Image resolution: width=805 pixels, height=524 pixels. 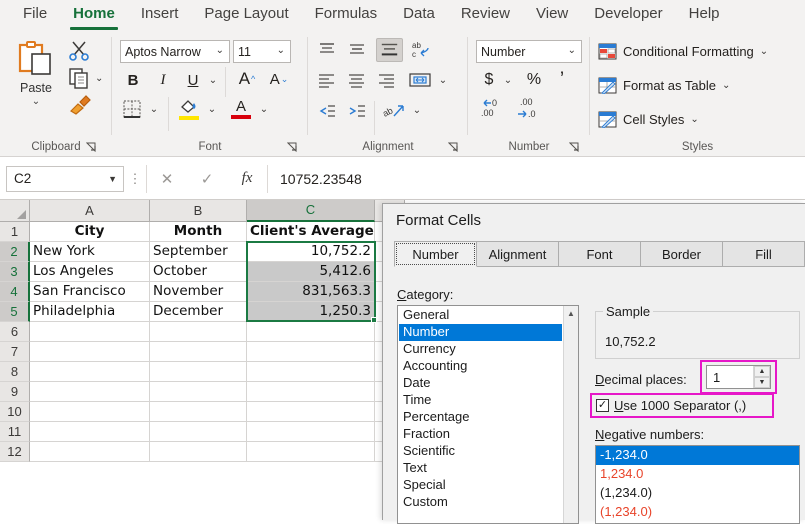 What do you see at coordinates (311, 452) in the screenshot?
I see `cell-c12` at bounding box center [311, 452].